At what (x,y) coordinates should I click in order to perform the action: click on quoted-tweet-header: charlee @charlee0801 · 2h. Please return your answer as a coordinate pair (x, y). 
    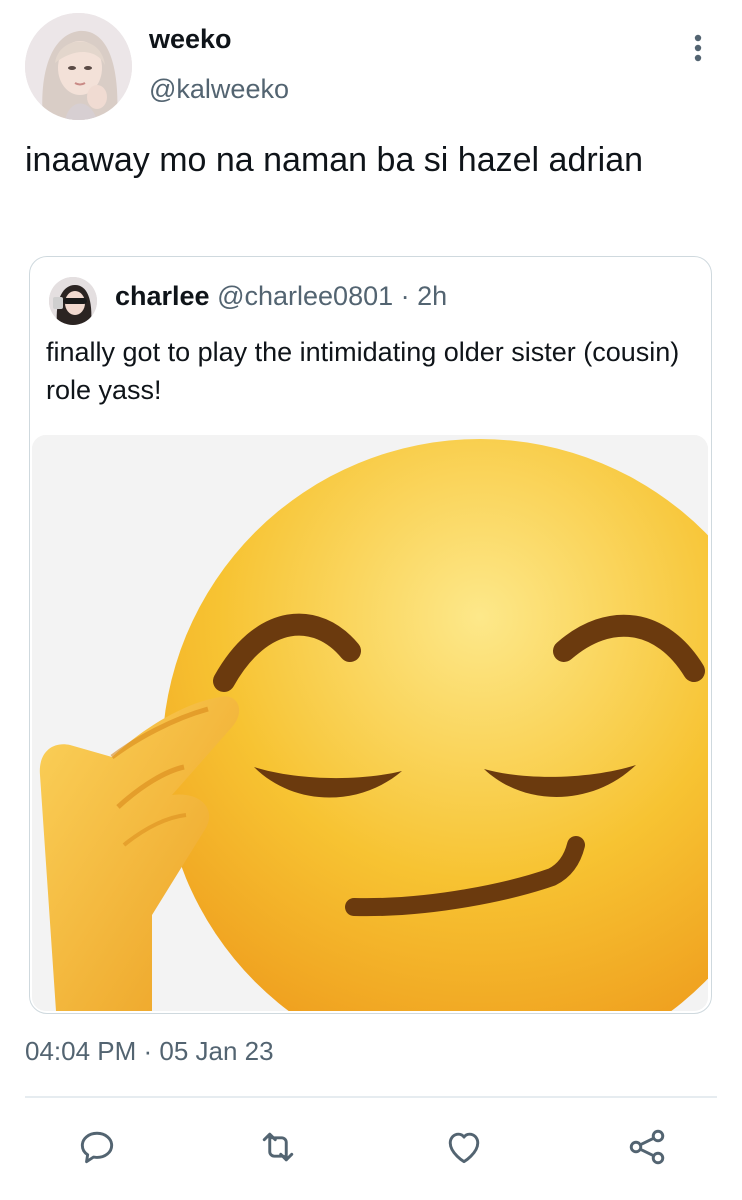
    Looking at the image, I should click on (281, 296).